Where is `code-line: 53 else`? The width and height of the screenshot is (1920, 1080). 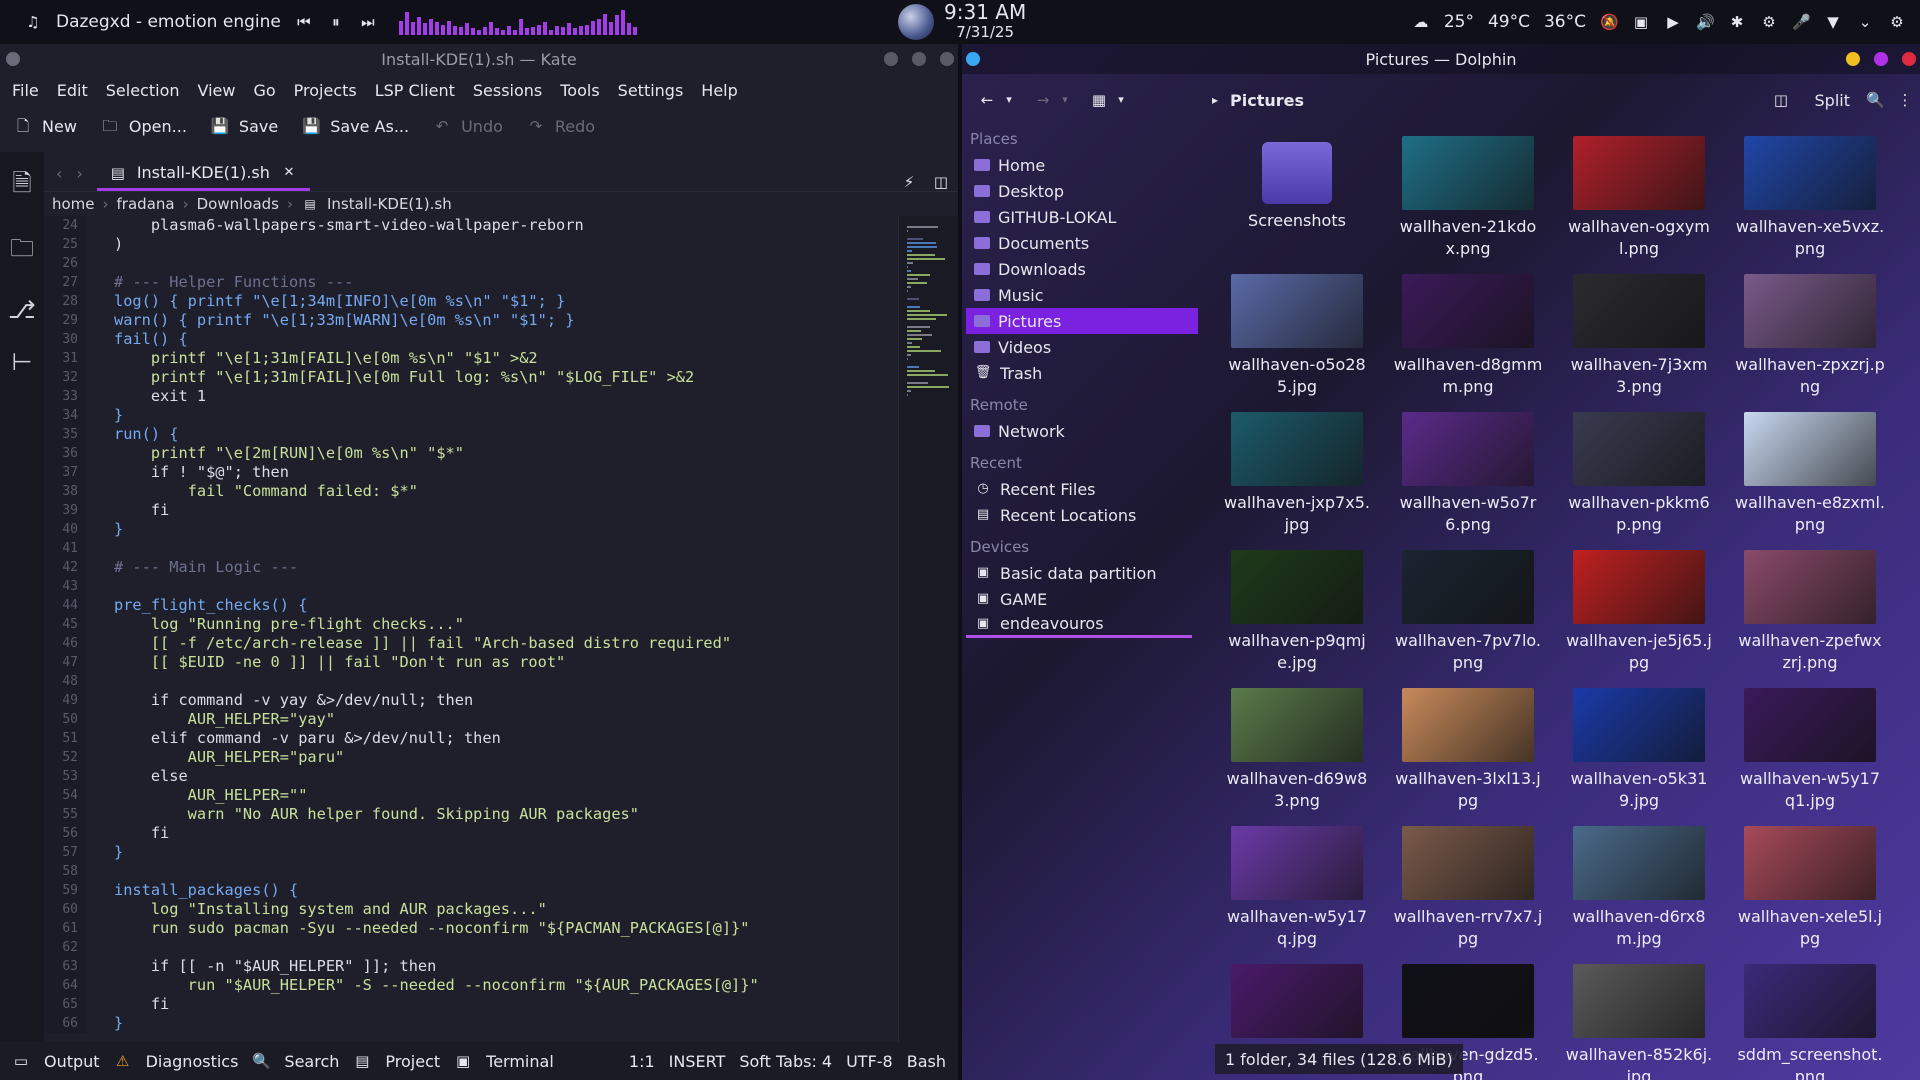
code-line: 53 else is located at coordinates (471, 776).